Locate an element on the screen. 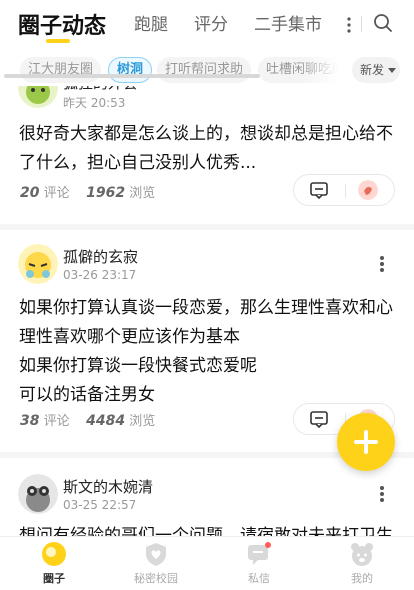 The image size is (414, 590). circle-icon is located at coordinates (54, 554).